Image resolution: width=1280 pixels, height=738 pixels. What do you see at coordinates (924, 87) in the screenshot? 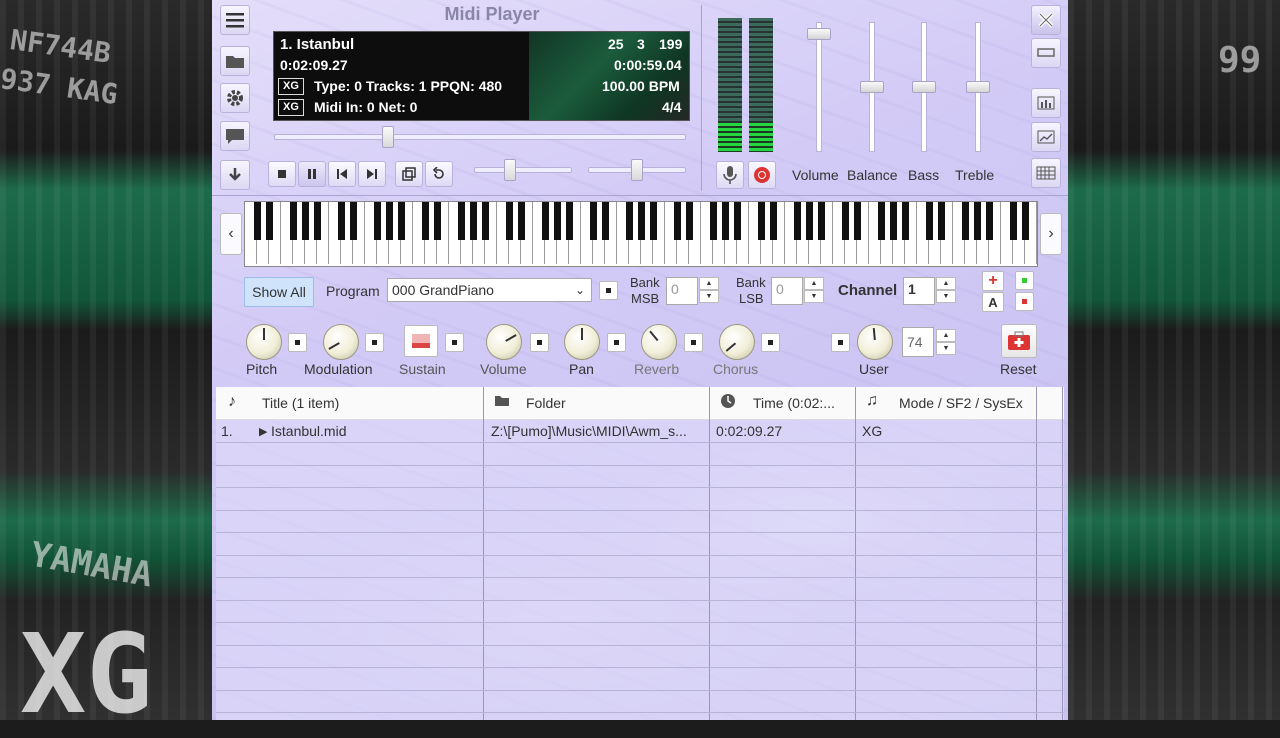
I see `bass-slider-thumb` at bounding box center [924, 87].